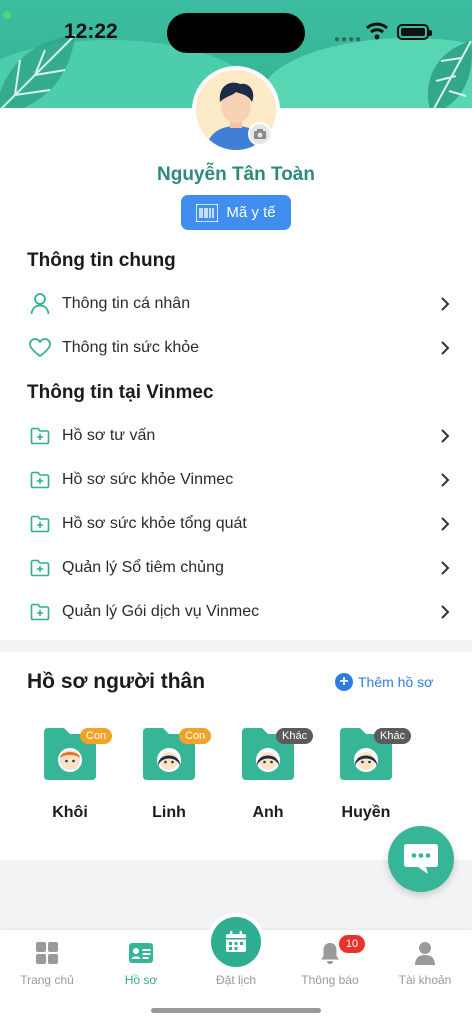 The height and width of the screenshot is (1024, 472). I want to click on menu-item-label: Thông tin cá nhân, so click(126, 303).